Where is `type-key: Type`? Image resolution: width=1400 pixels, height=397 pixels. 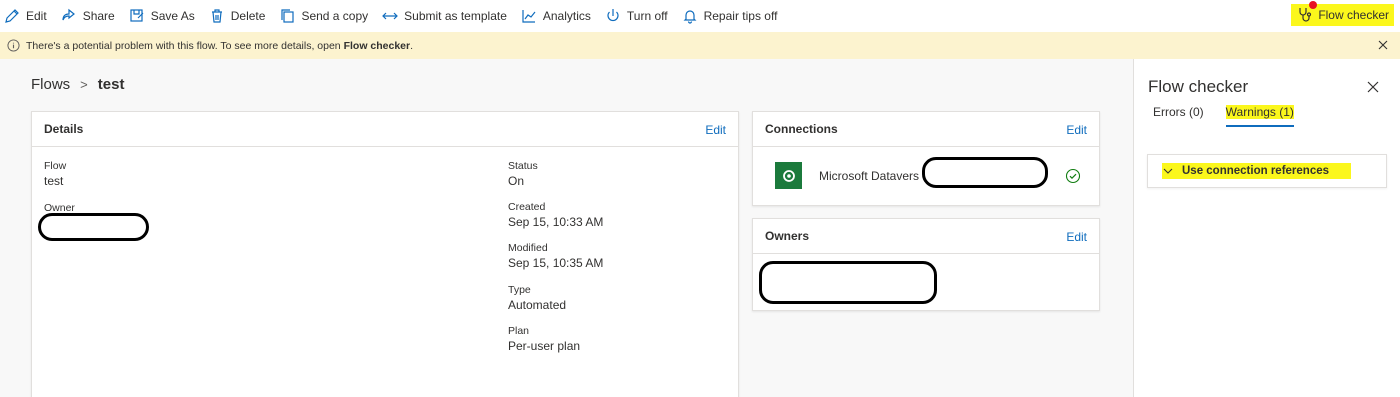
type-key: Type is located at coordinates (519, 290).